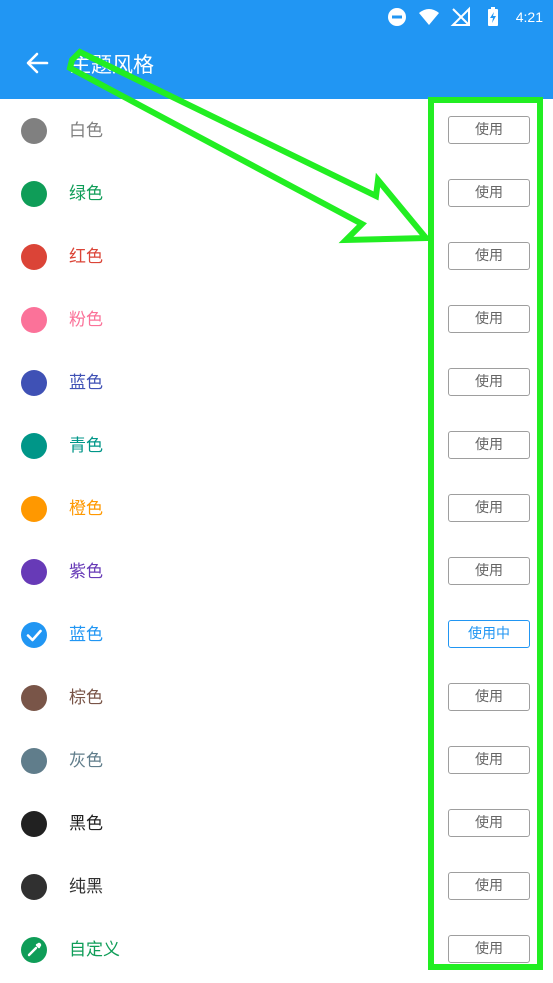 The height and width of the screenshot is (983, 553). I want to click on theme-row: 灰色 使用, so click(276, 760).